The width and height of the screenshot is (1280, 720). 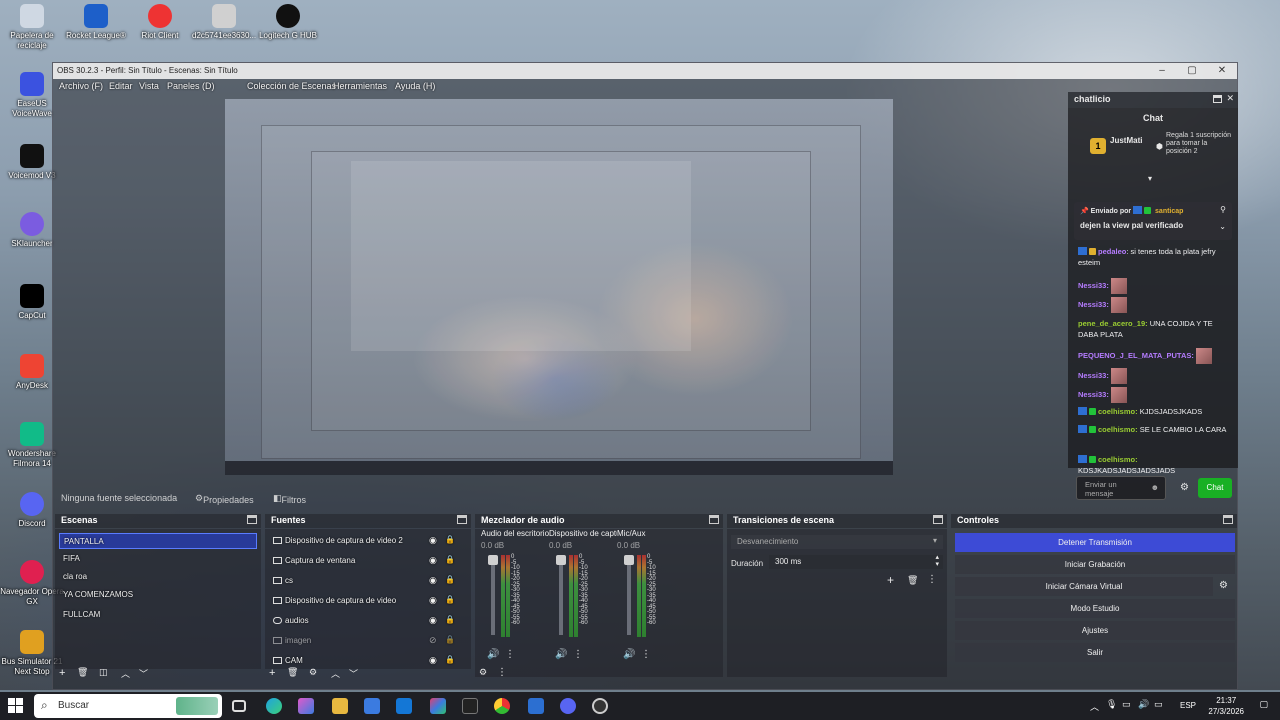 What do you see at coordinates (1095, 542) in the screenshot?
I see `stop-streaming-button: Detener Transmisión` at bounding box center [1095, 542].